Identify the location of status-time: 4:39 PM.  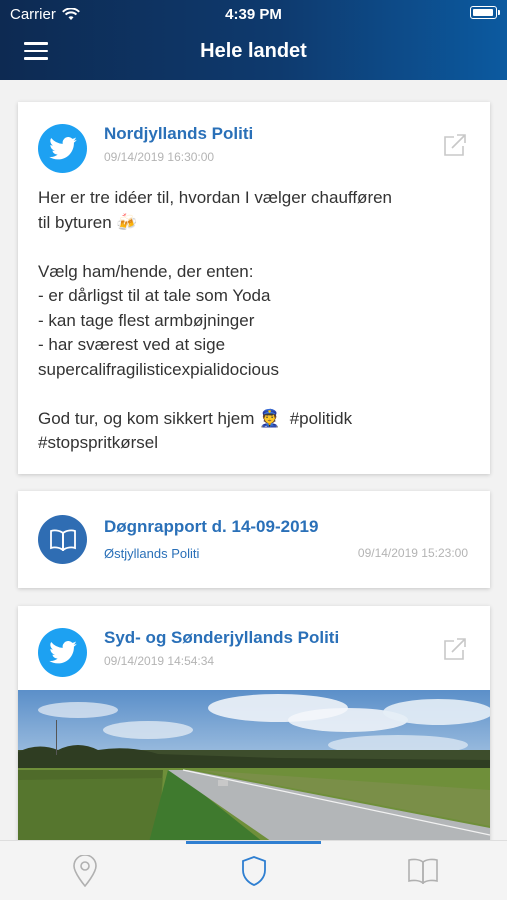
(253, 14).